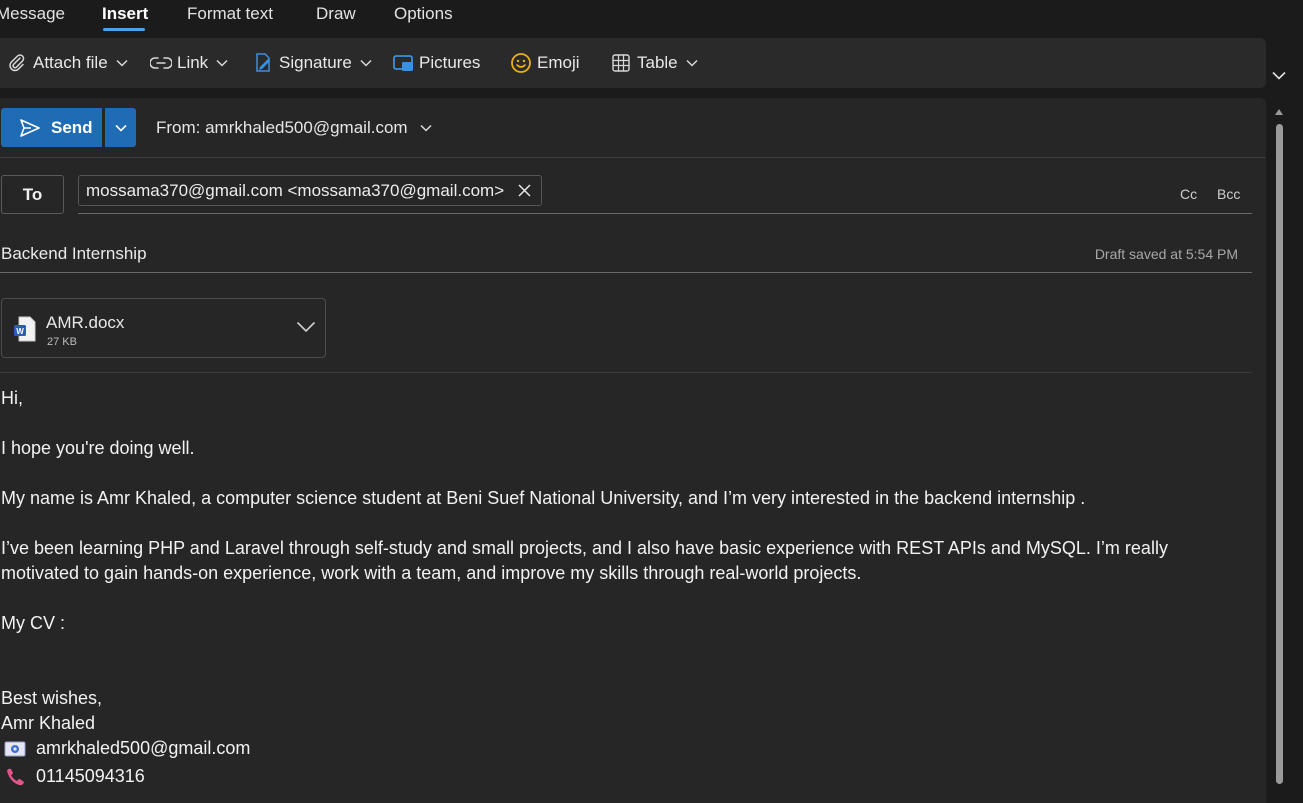 This screenshot has width=1303, height=803. I want to click on from-label: From: amrkhaled500@gmail.com, so click(282, 127).